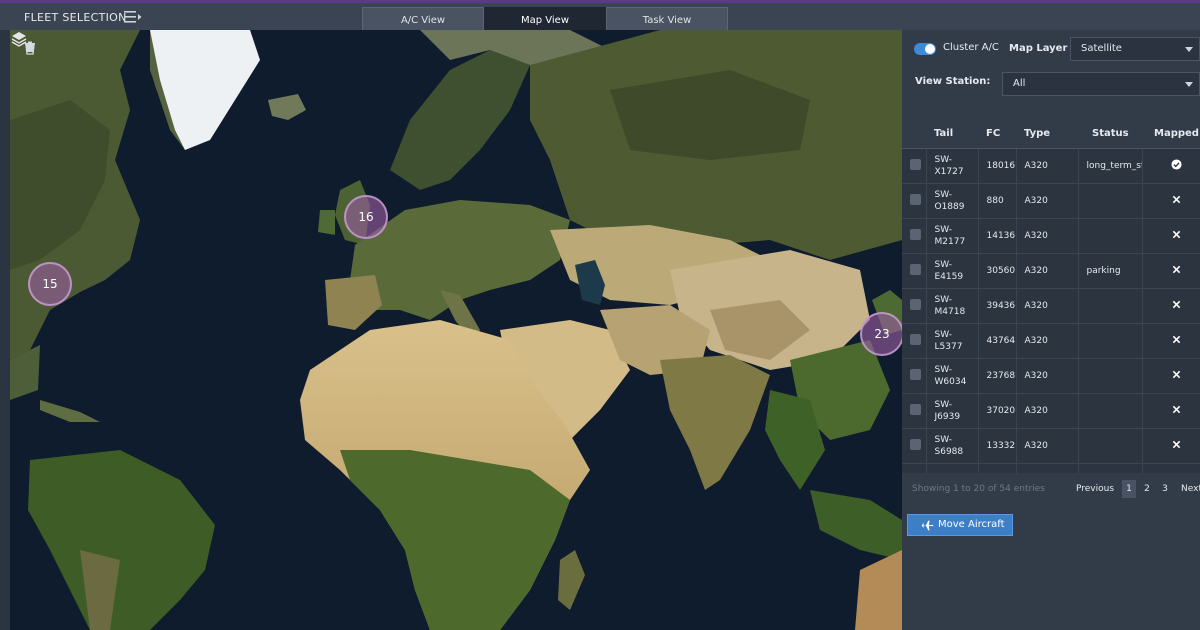  What do you see at coordinates (997, 446) in the screenshot?
I see `fc-cell: 13332` at bounding box center [997, 446].